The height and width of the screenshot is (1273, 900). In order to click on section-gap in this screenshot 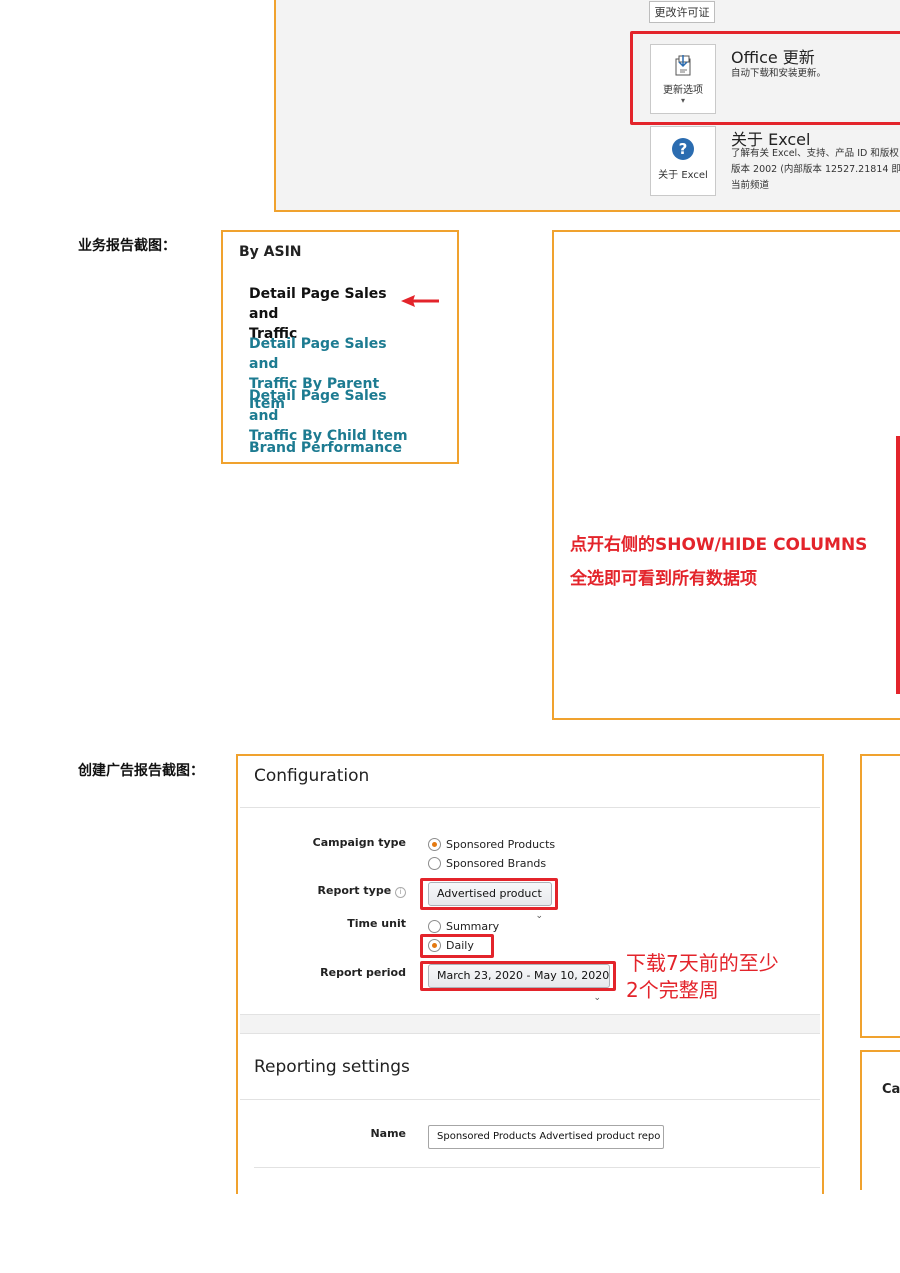, I will do `click(530, 1024)`.